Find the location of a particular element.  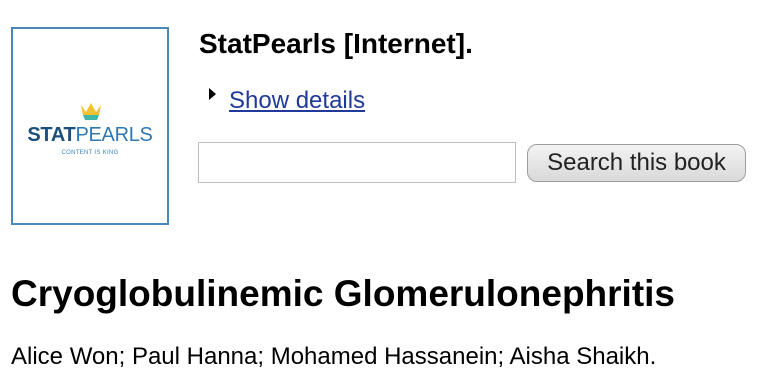

show-details-link: Show details is located at coordinates (297, 101).